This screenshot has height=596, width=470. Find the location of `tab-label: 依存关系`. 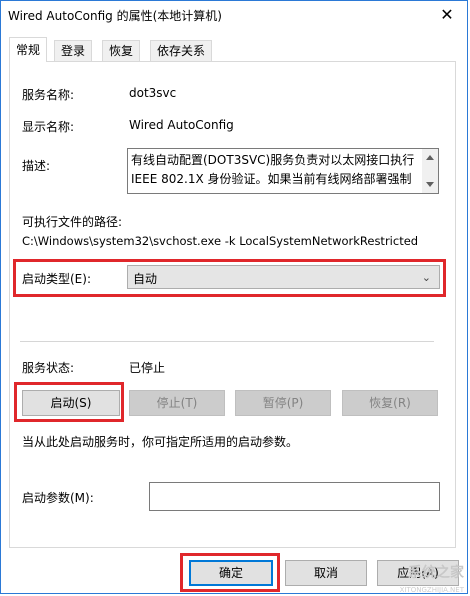

tab-label: 依存关系 is located at coordinates (181, 51).